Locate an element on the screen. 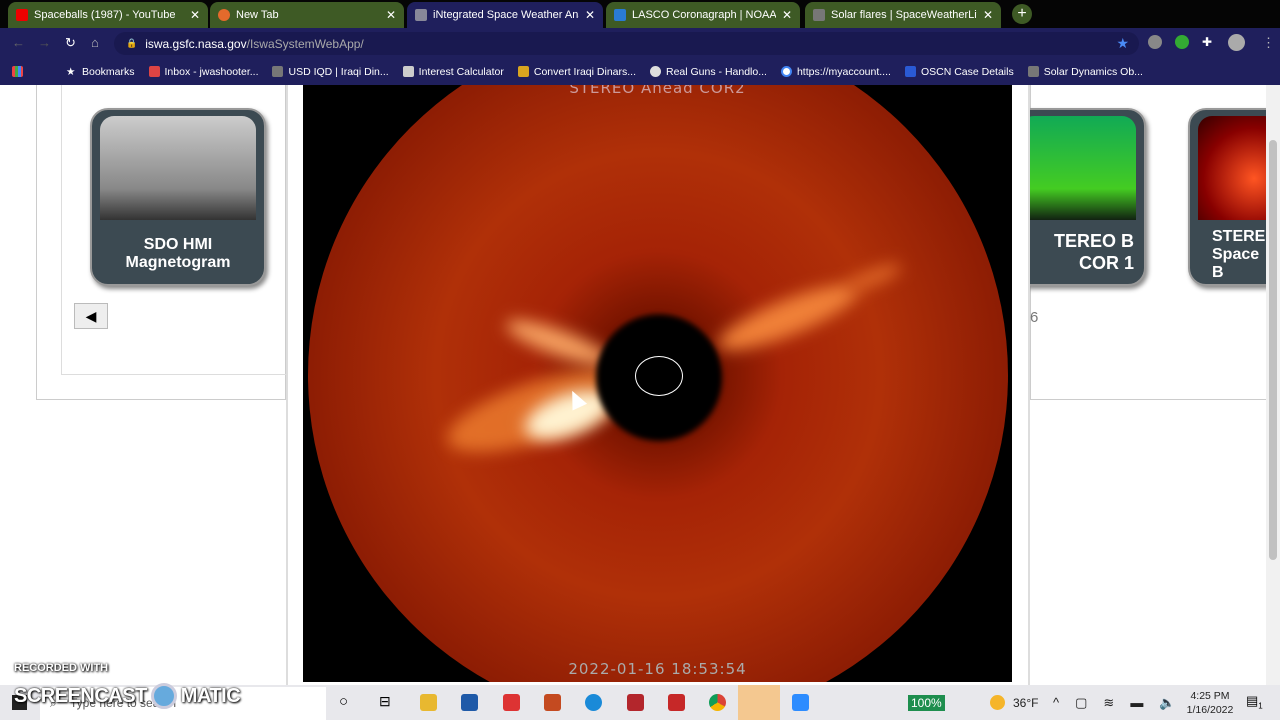 The width and height of the screenshot is (1280, 720). bookmark-star-icon: ★ is located at coordinates (1122, 43).